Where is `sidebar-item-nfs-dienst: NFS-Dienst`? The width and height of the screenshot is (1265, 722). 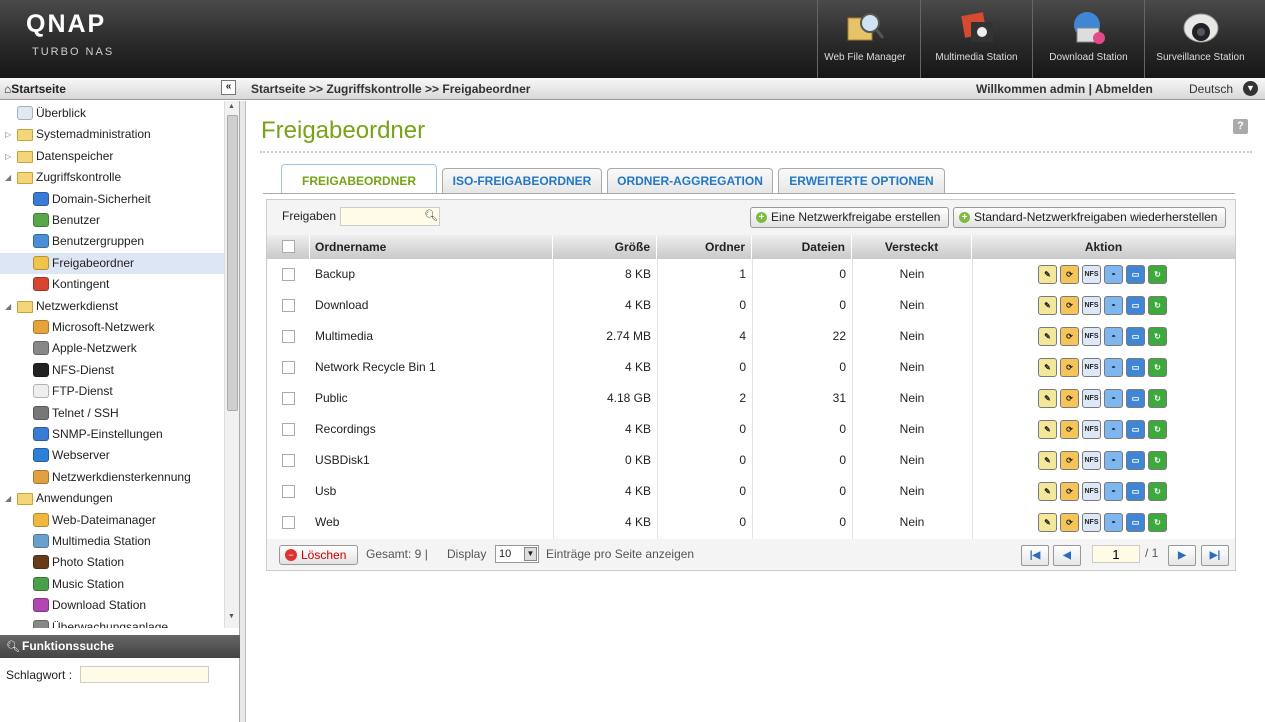 sidebar-item-nfs-dienst: NFS-Dienst is located at coordinates (112, 370).